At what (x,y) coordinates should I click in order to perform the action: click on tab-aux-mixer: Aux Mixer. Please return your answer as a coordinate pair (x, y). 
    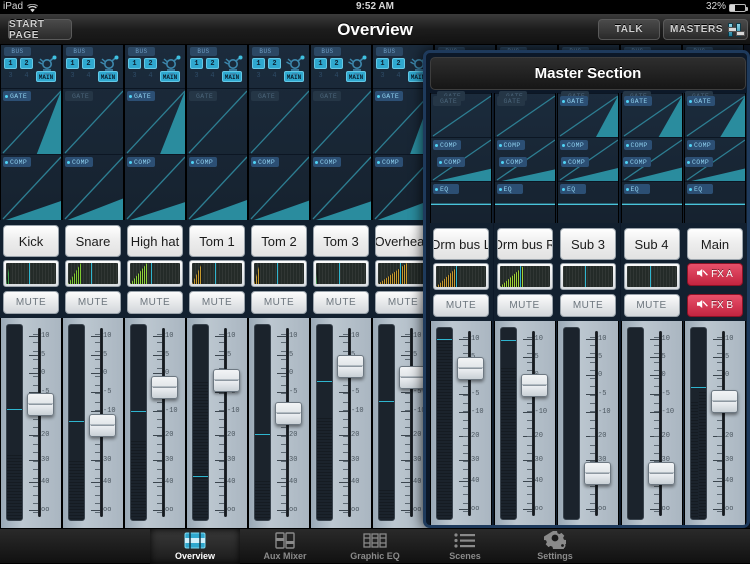
    Looking at the image, I should click on (285, 546).